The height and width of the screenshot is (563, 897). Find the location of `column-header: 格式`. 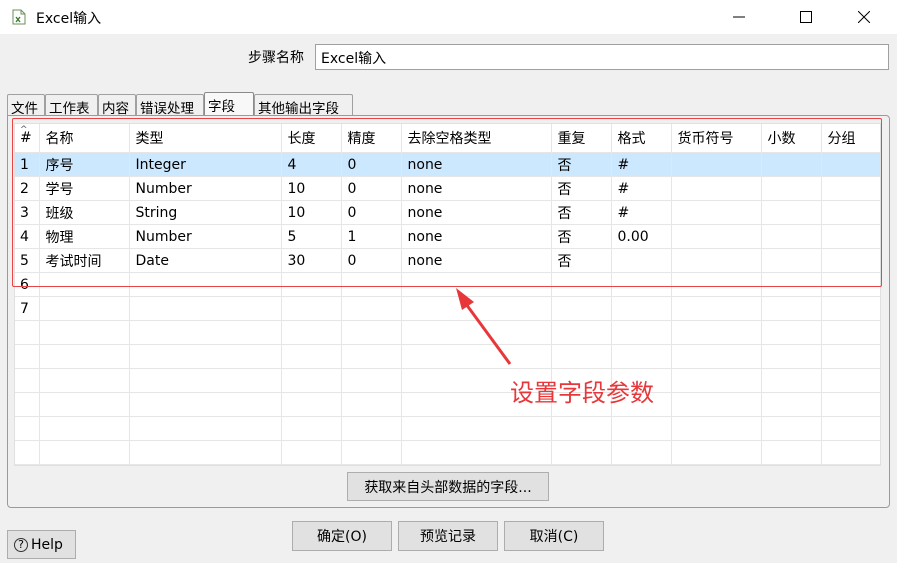

column-header: 格式 is located at coordinates (641, 138).